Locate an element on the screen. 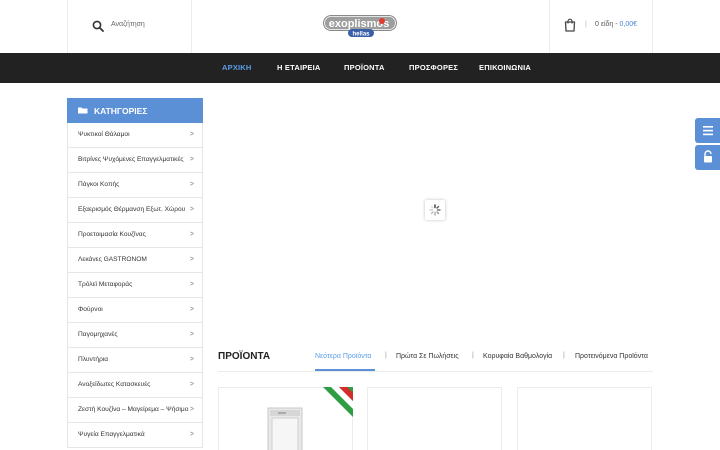  menu-icon is located at coordinates (708, 131).